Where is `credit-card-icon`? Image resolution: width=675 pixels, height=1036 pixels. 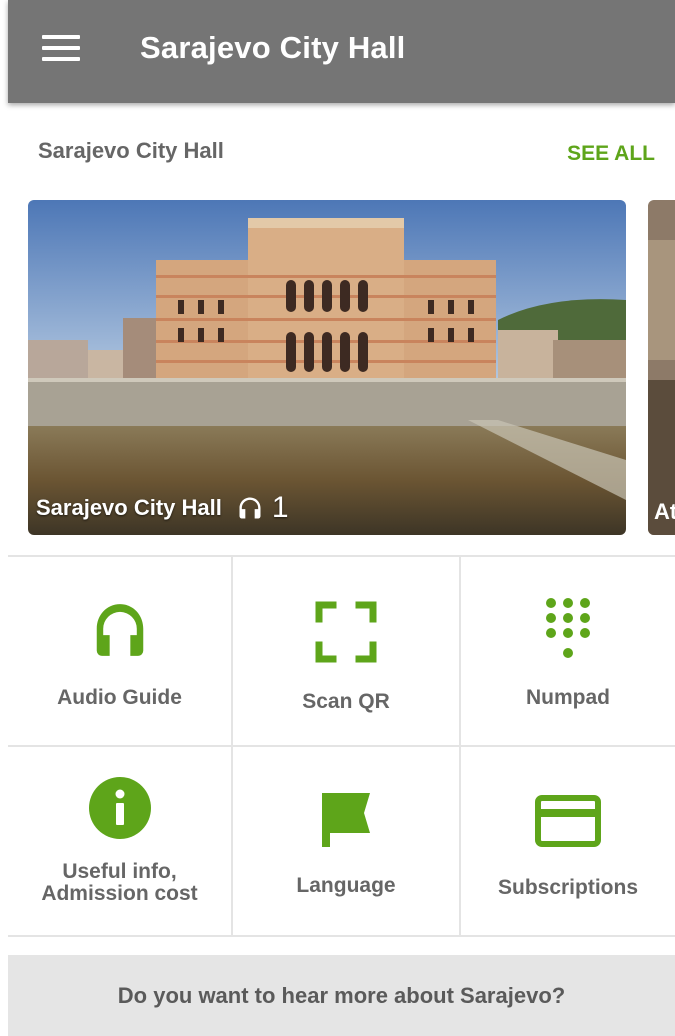
credit-card-icon is located at coordinates (568, 821).